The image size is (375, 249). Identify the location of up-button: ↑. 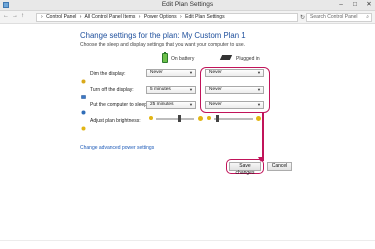
(22, 16).